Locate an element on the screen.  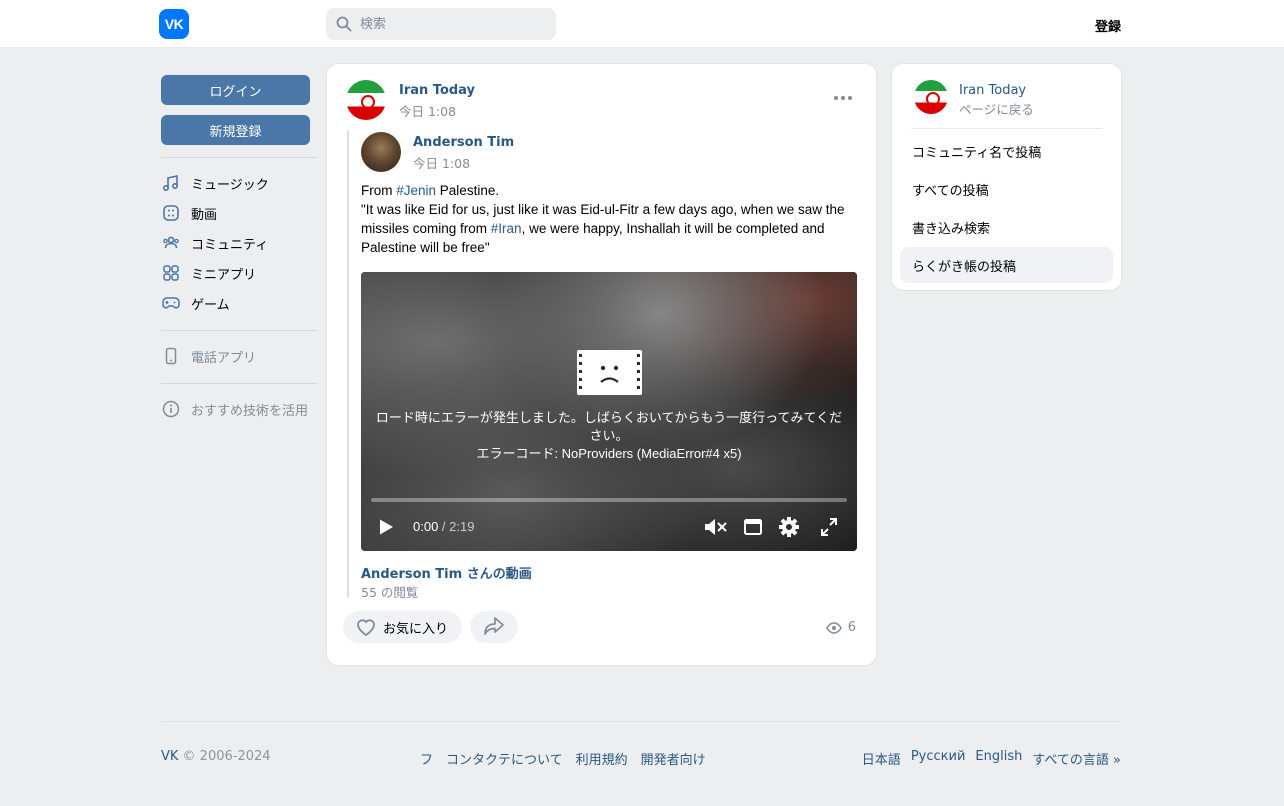
eye-icon is located at coordinates (833, 627).